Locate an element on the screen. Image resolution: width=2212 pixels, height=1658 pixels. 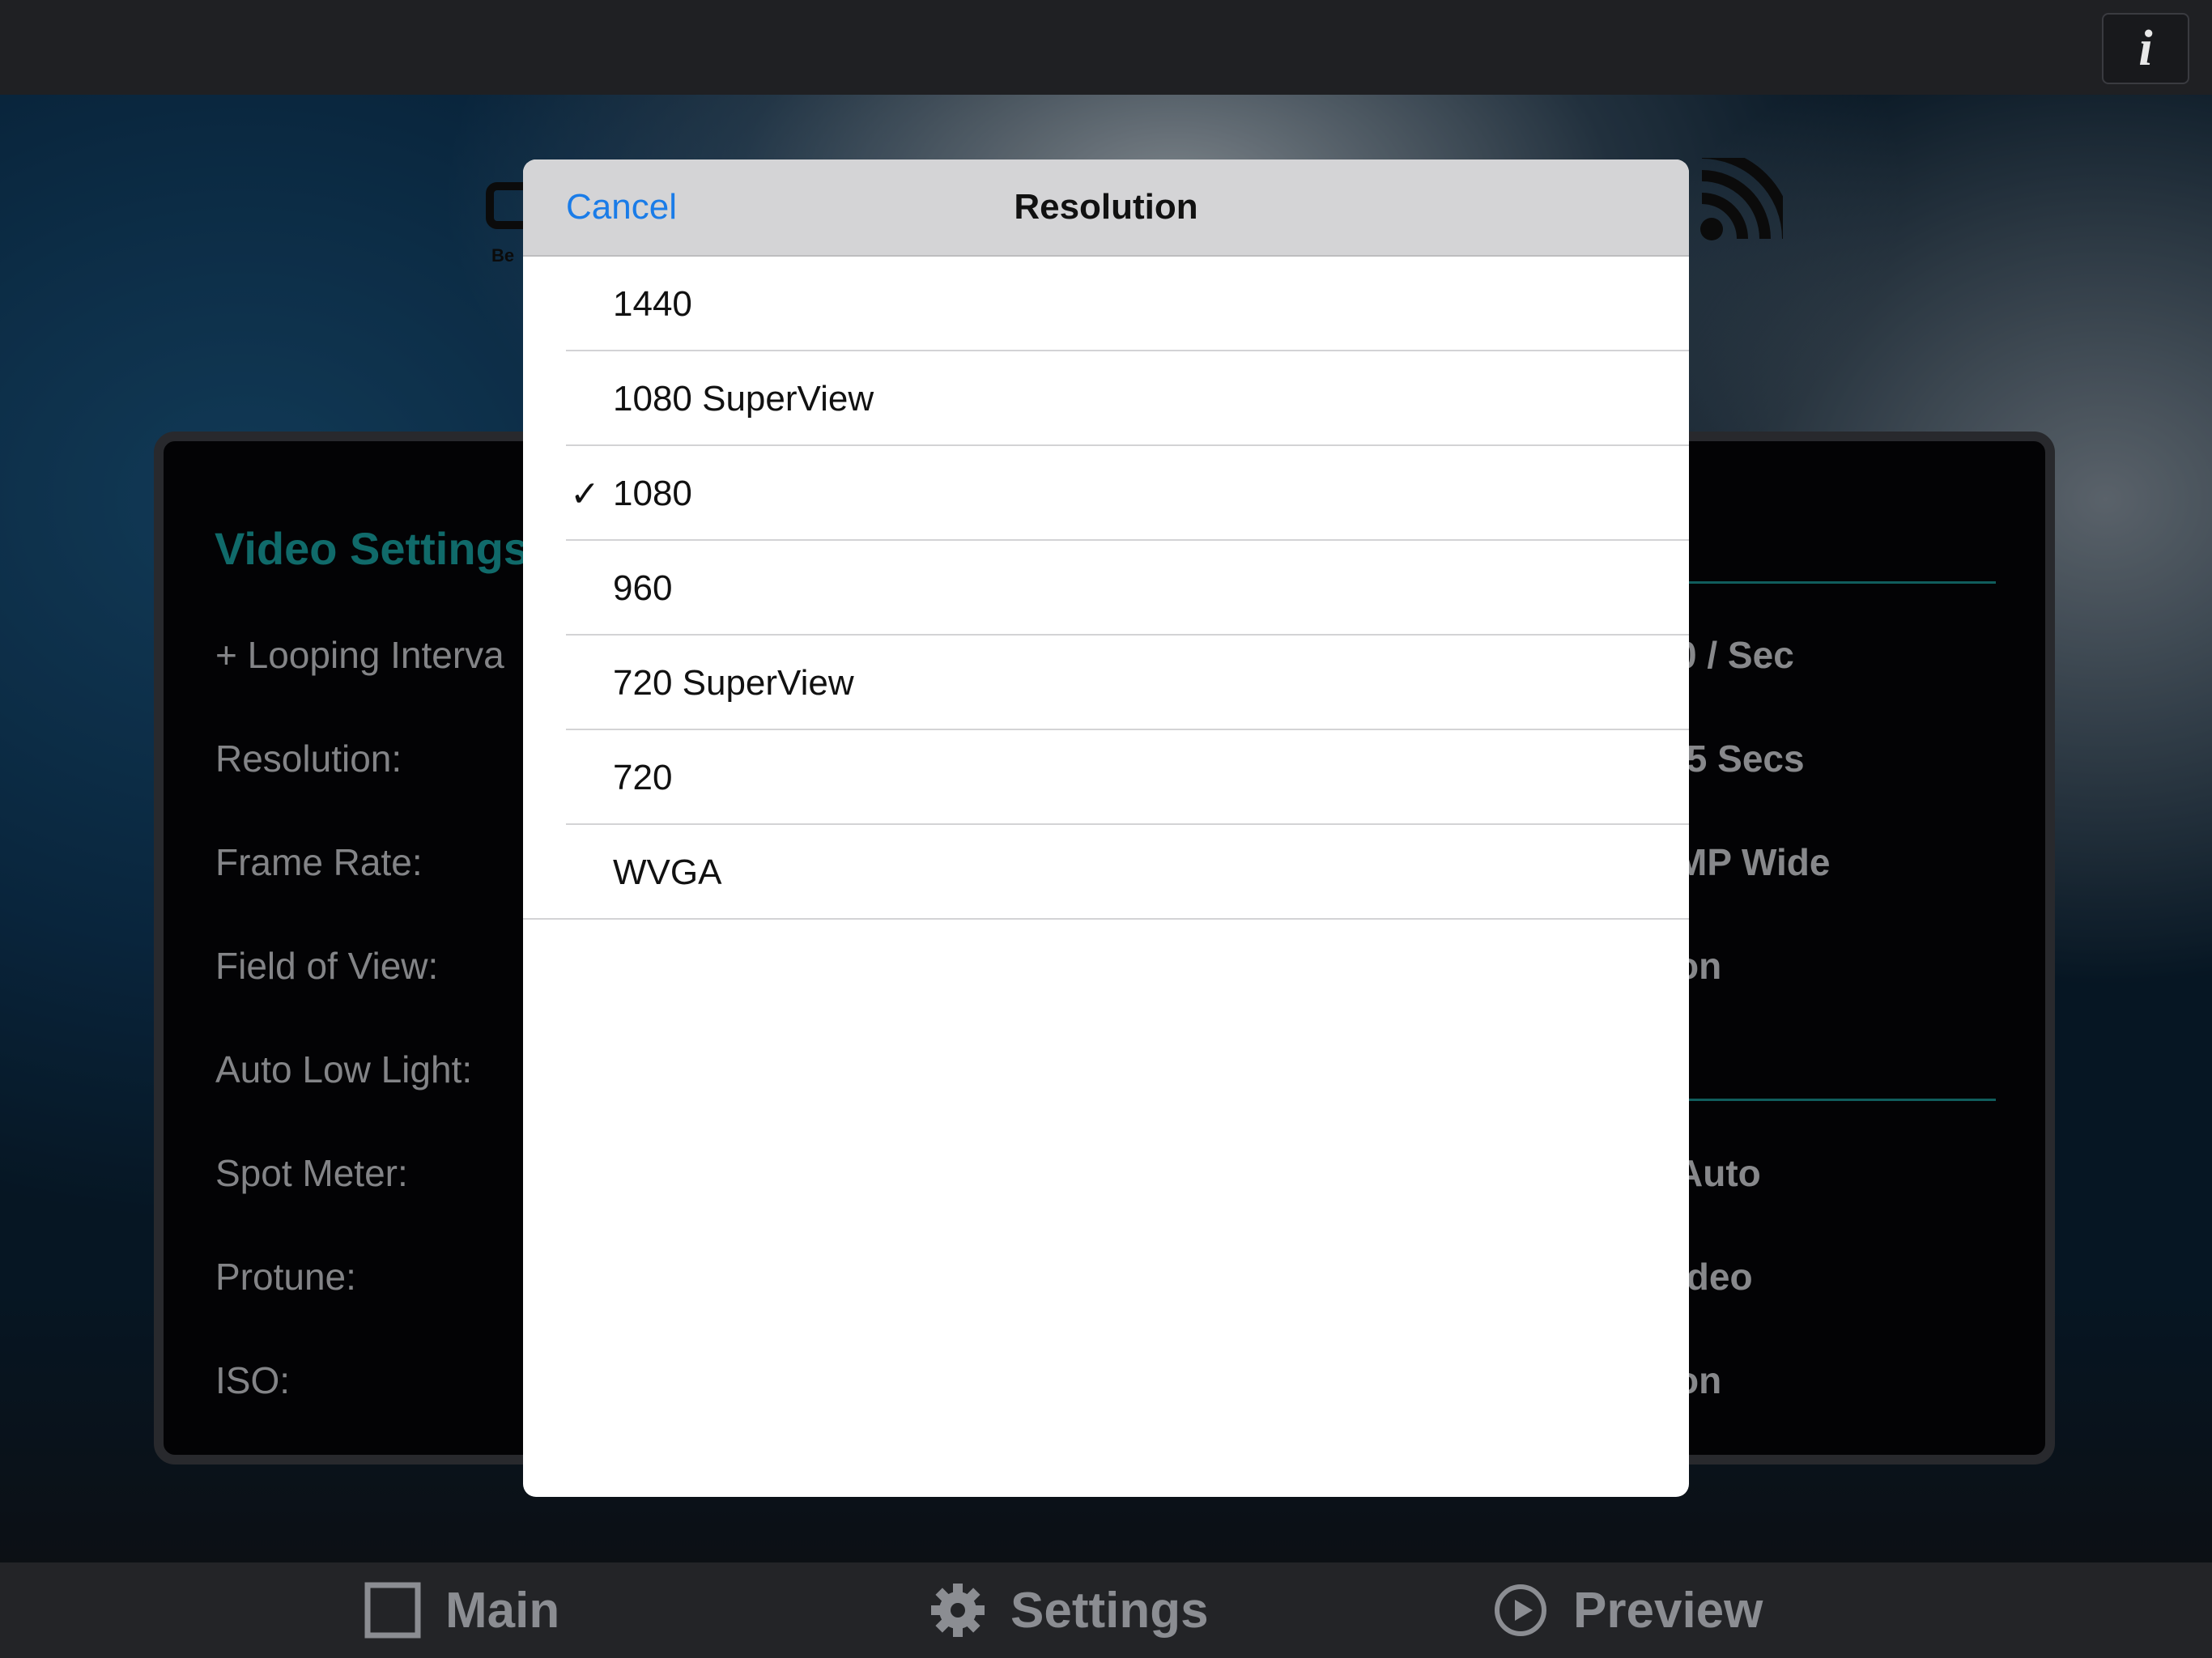
tab-label: Main is located at coordinates (502, 1610).